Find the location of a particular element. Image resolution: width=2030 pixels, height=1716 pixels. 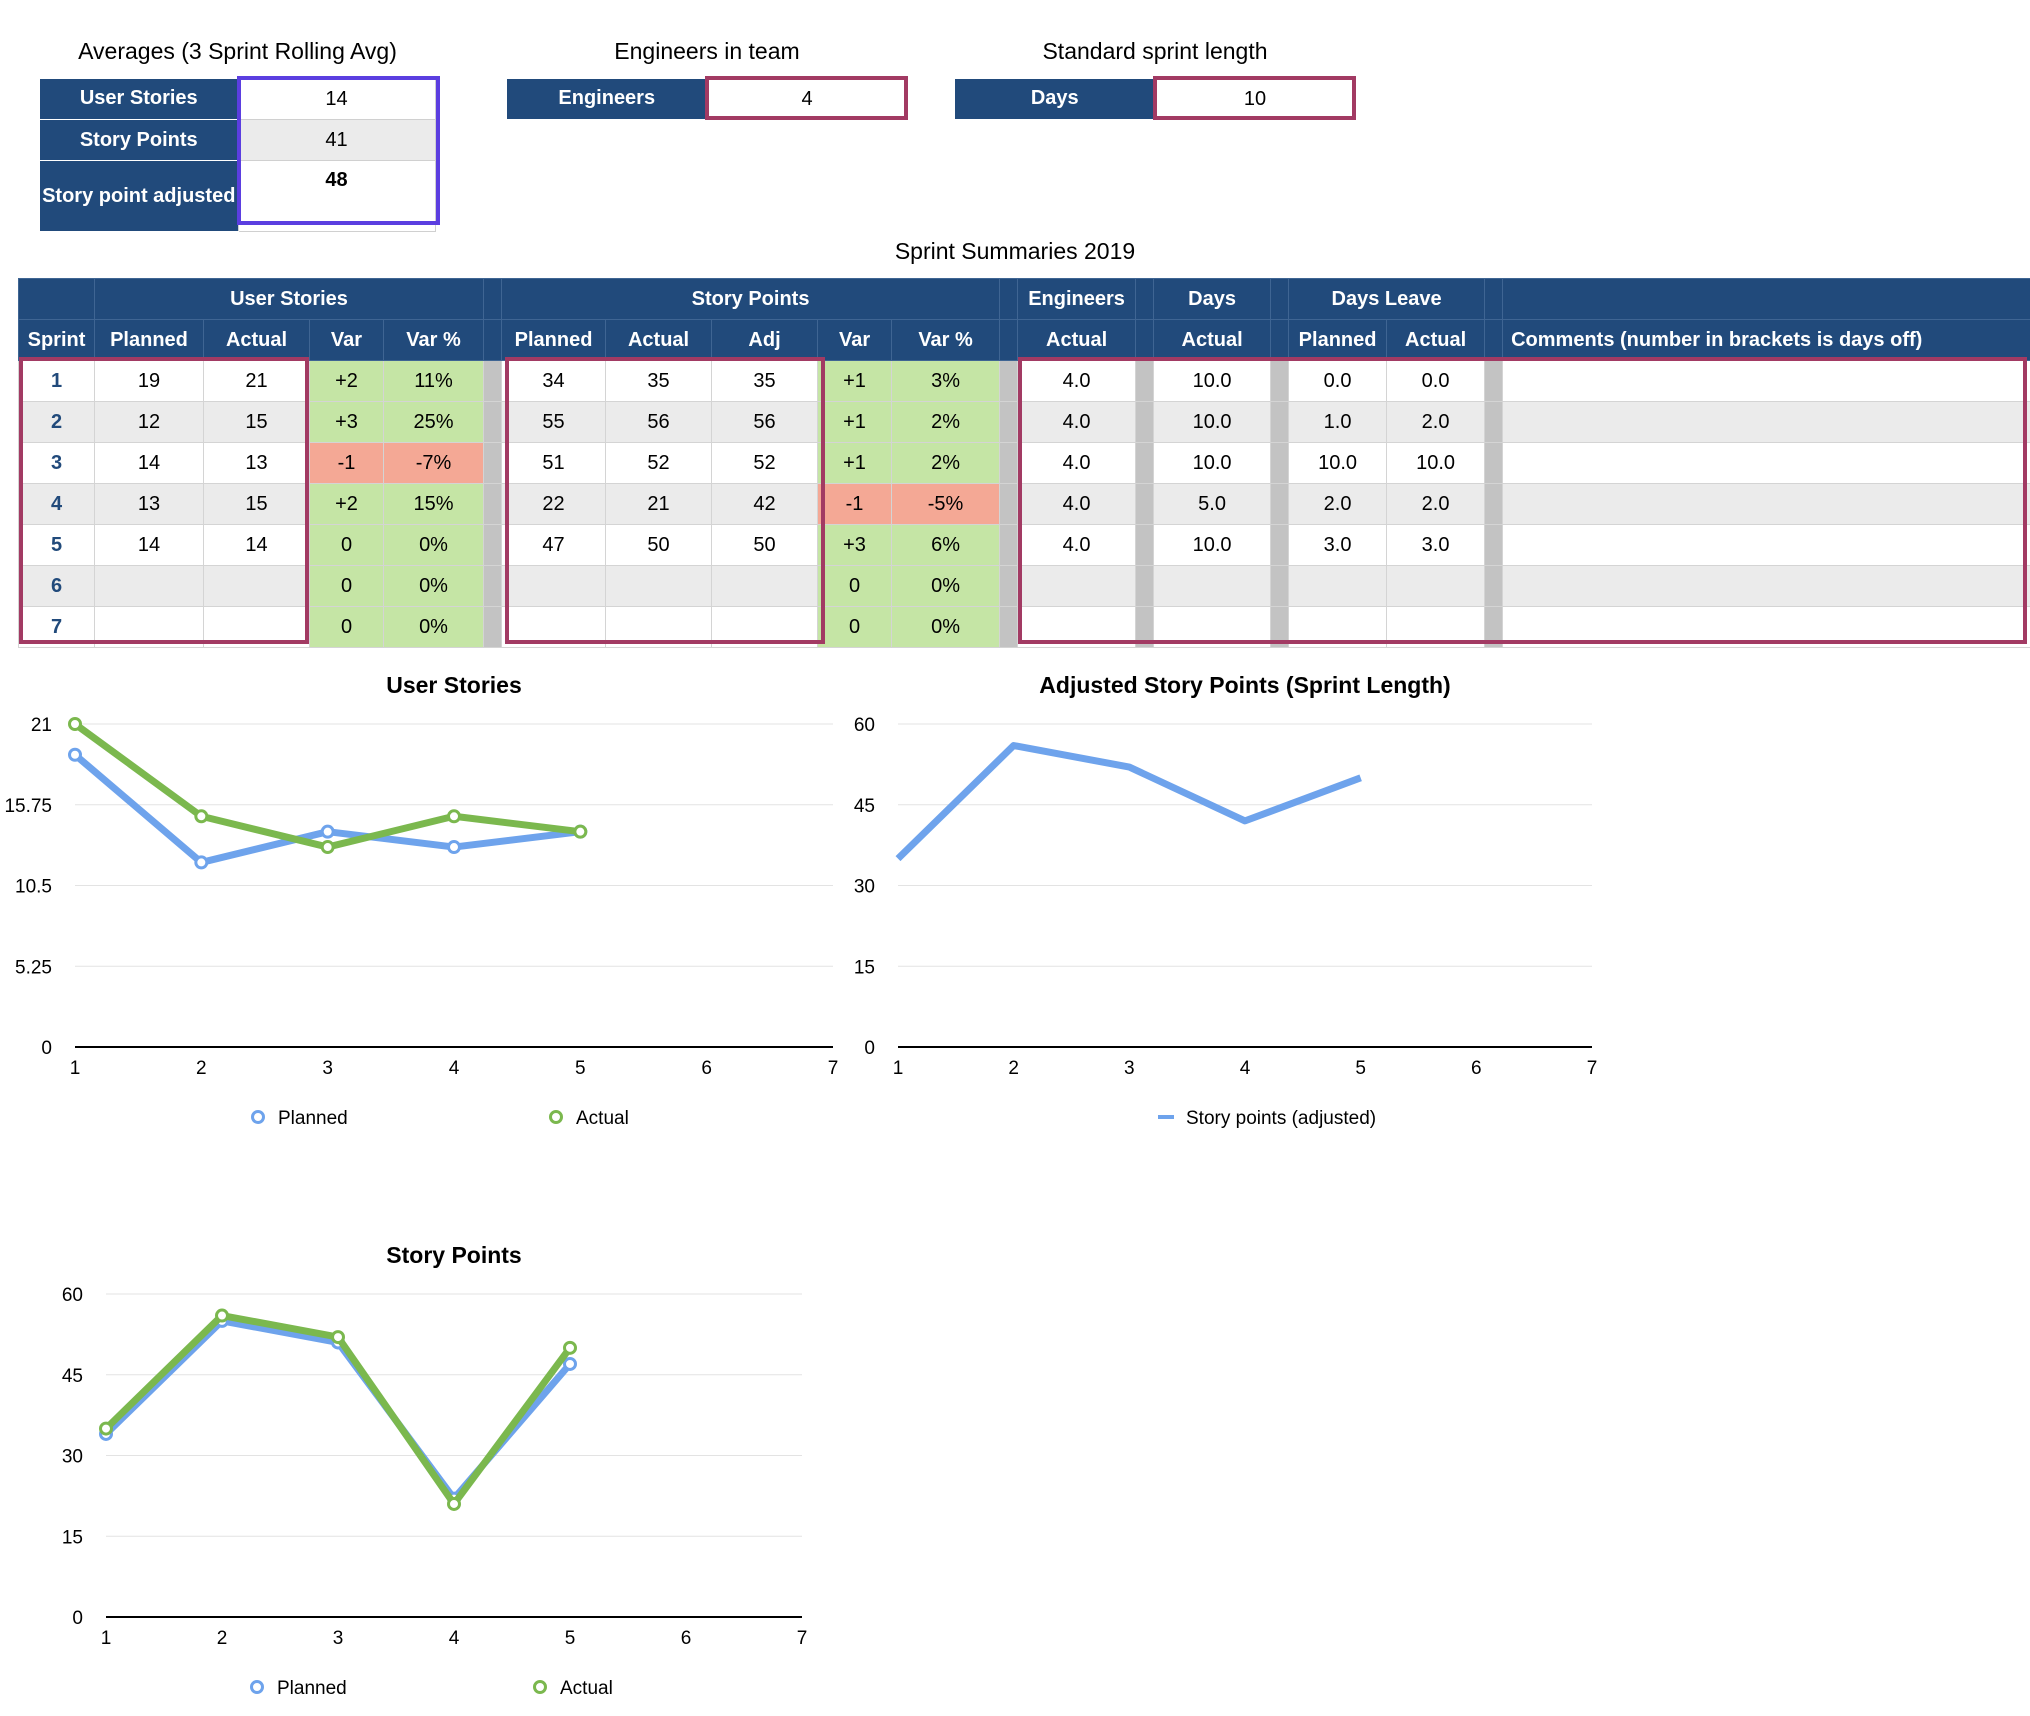

cell-days-actual: 5.0 is located at coordinates (1212, 504).